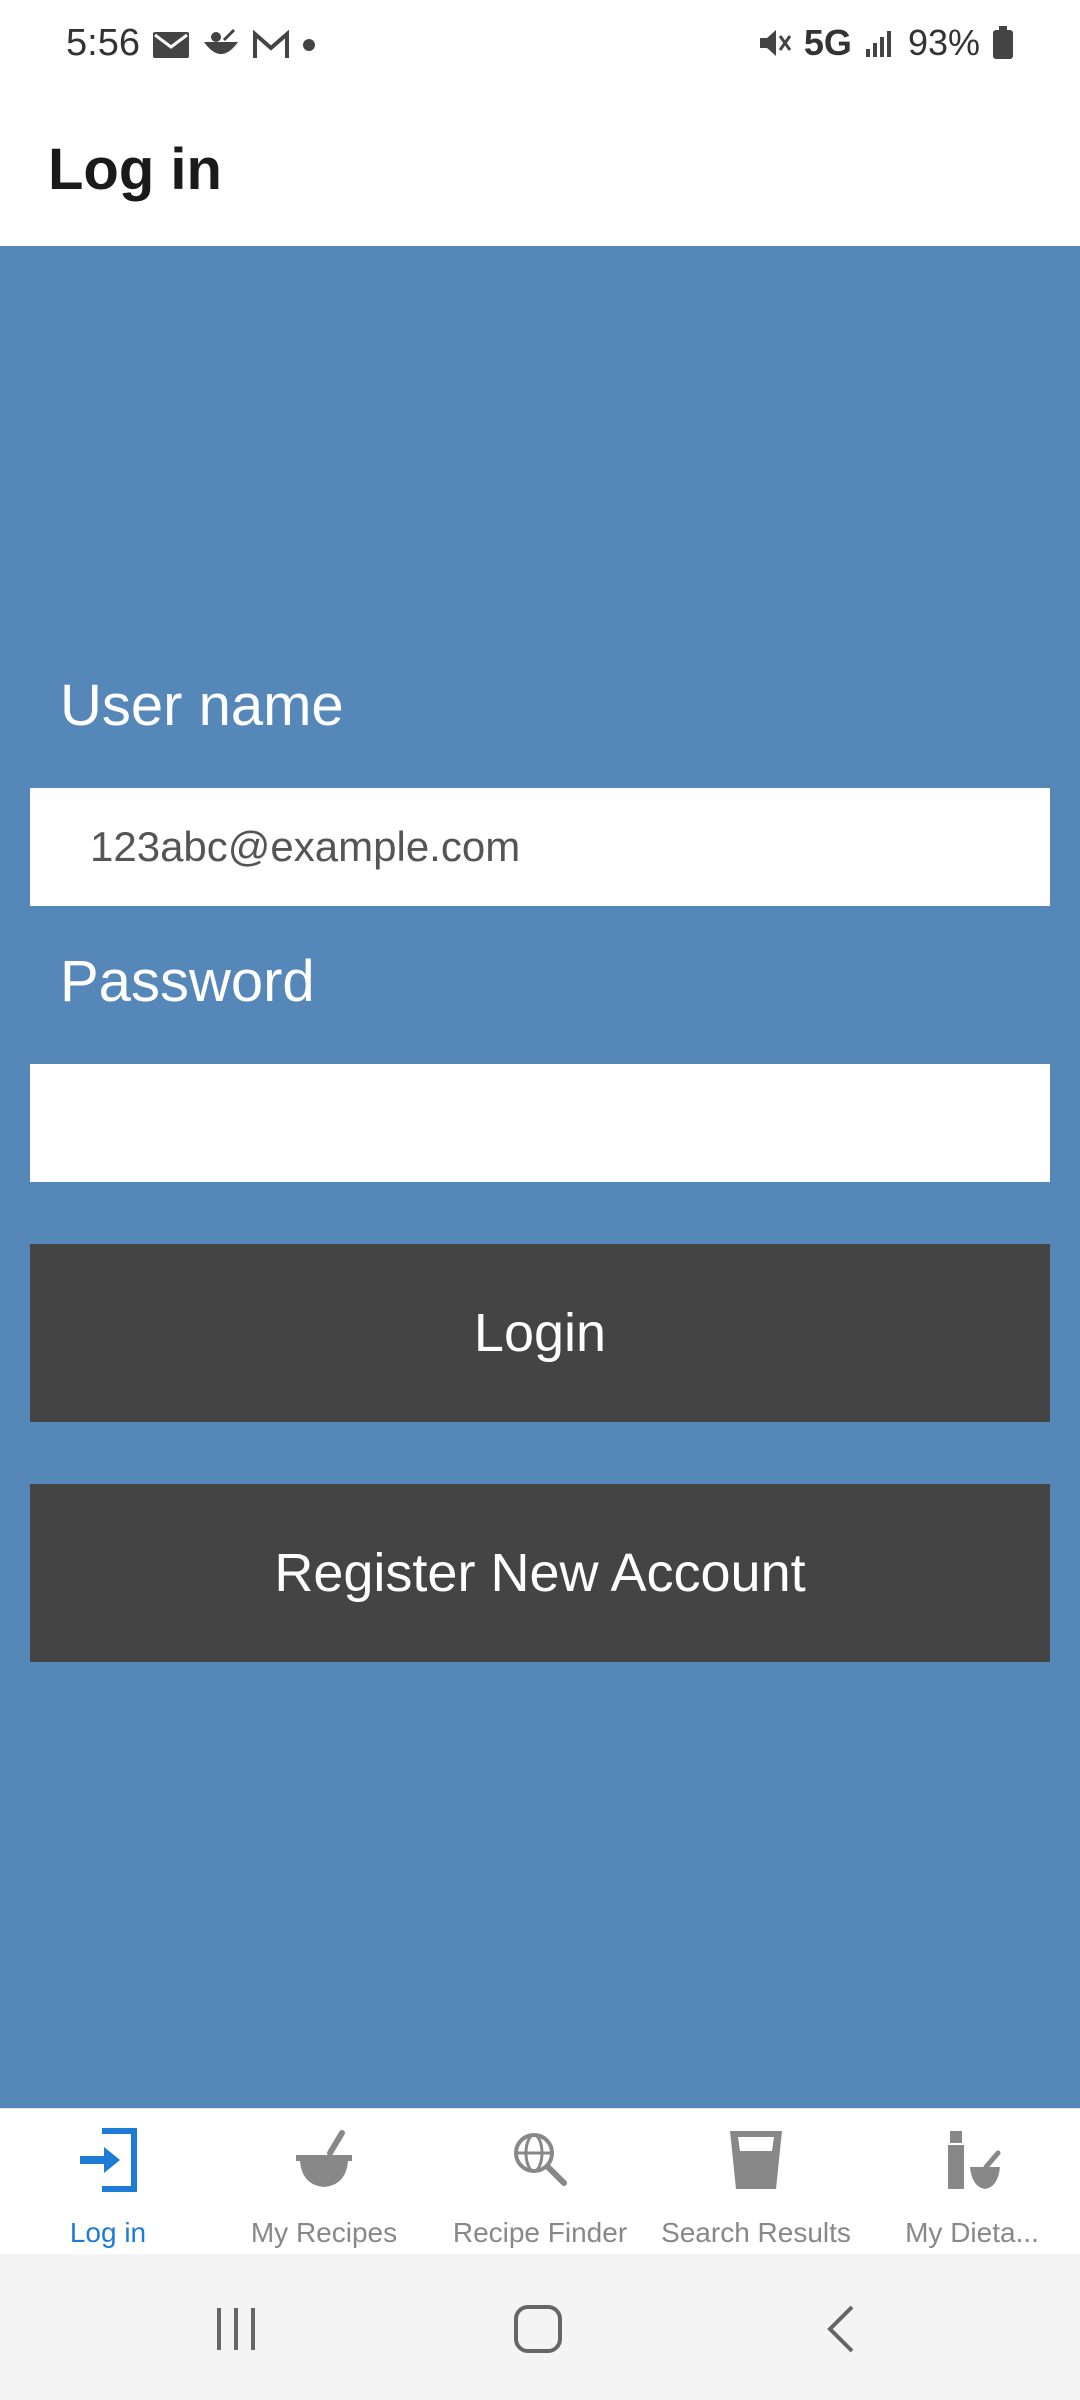 The width and height of the screenshot is (1080, 2400). I want to click on mail-icon, so click(171, 45).